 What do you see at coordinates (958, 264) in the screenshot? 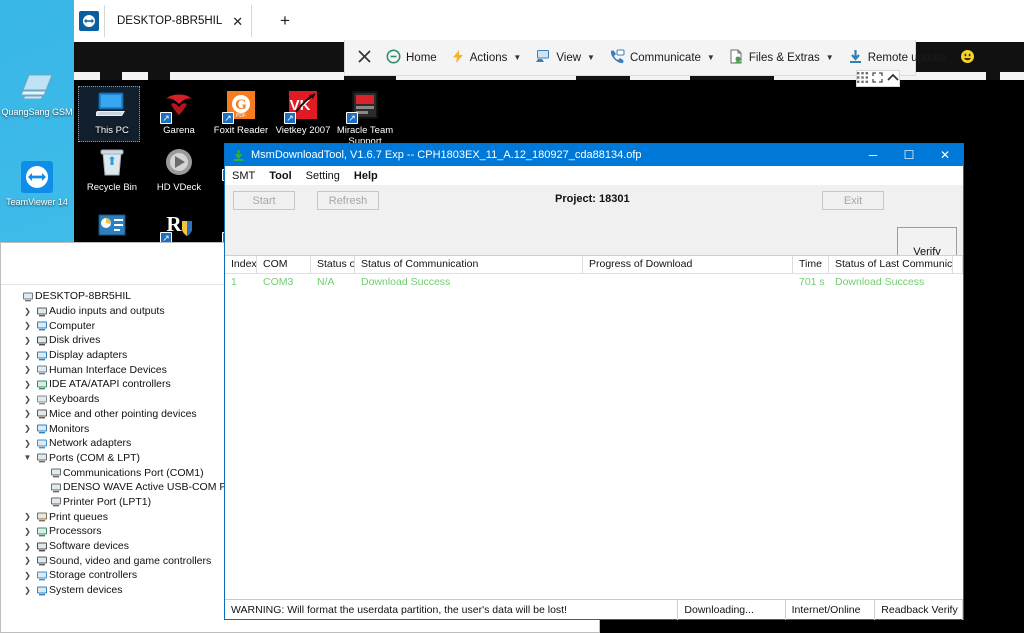
I see `column-header` at bounding box center [958, 264].